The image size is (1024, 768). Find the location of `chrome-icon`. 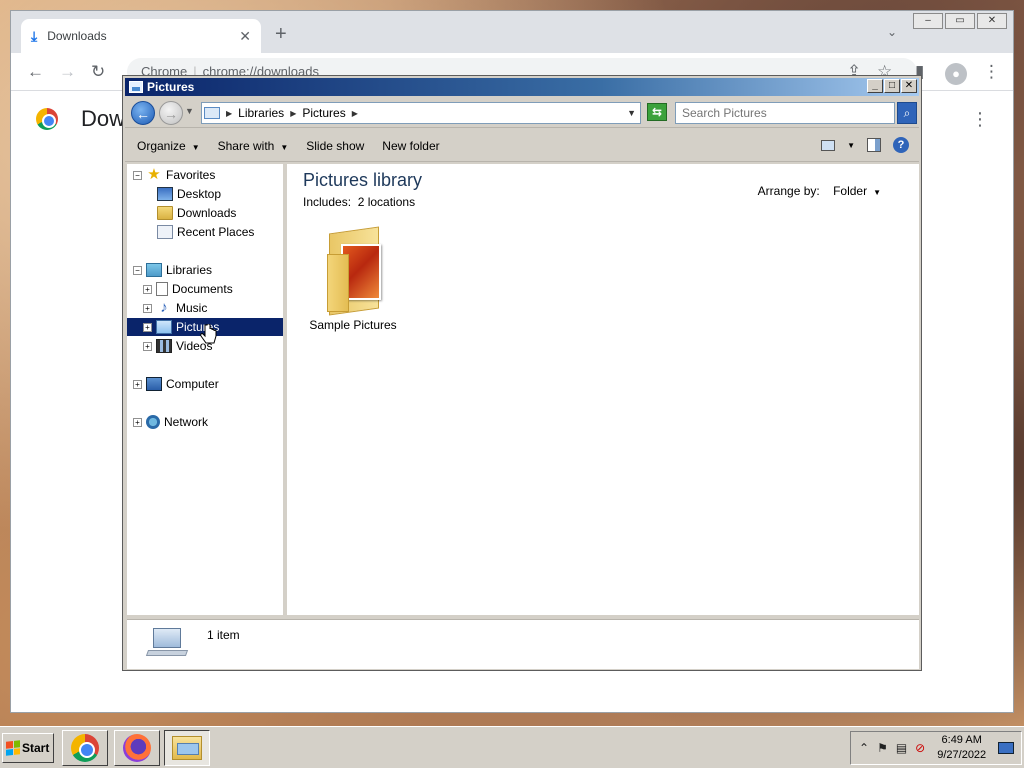

chrome-icon is located at coordinates (85, 748).